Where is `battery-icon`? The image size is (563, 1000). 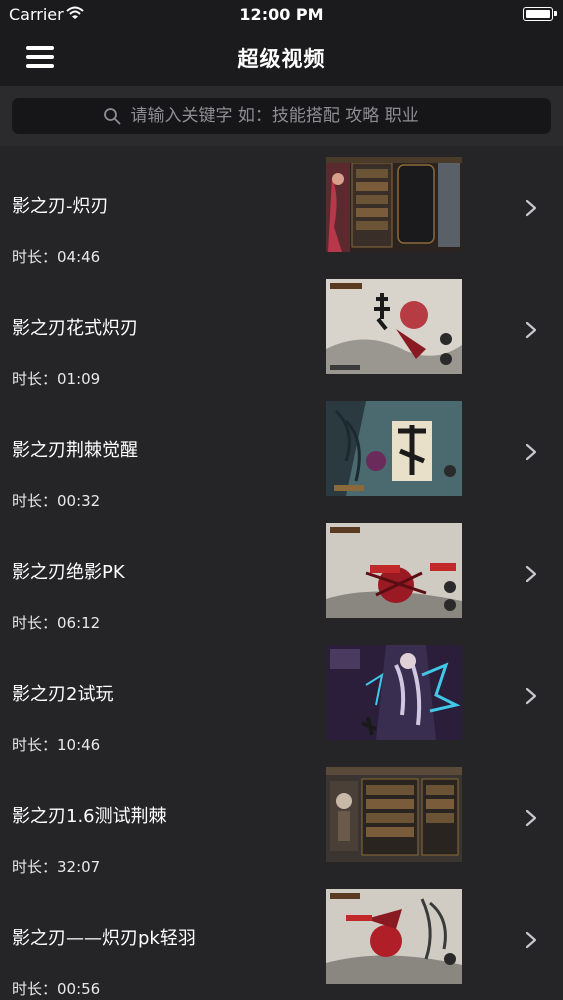
battery-icon is located at coordinates (540, 14).